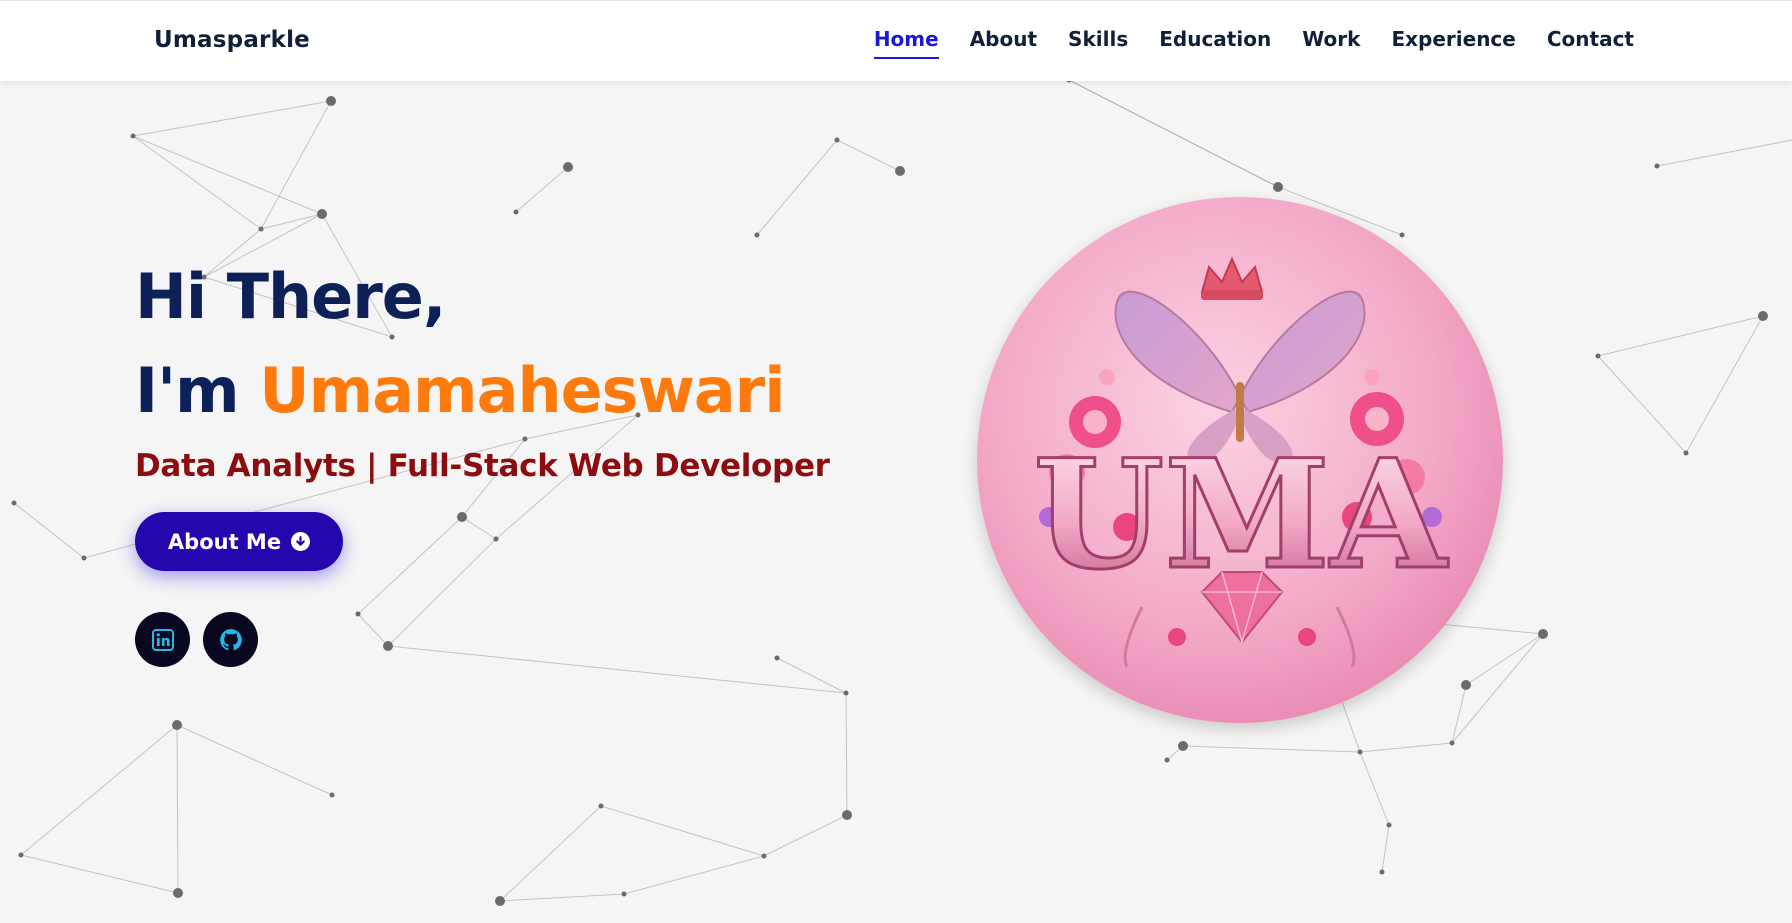 This screenshot has height=923, width=1792. I want to click on linkedin-link, so click(162, 639).